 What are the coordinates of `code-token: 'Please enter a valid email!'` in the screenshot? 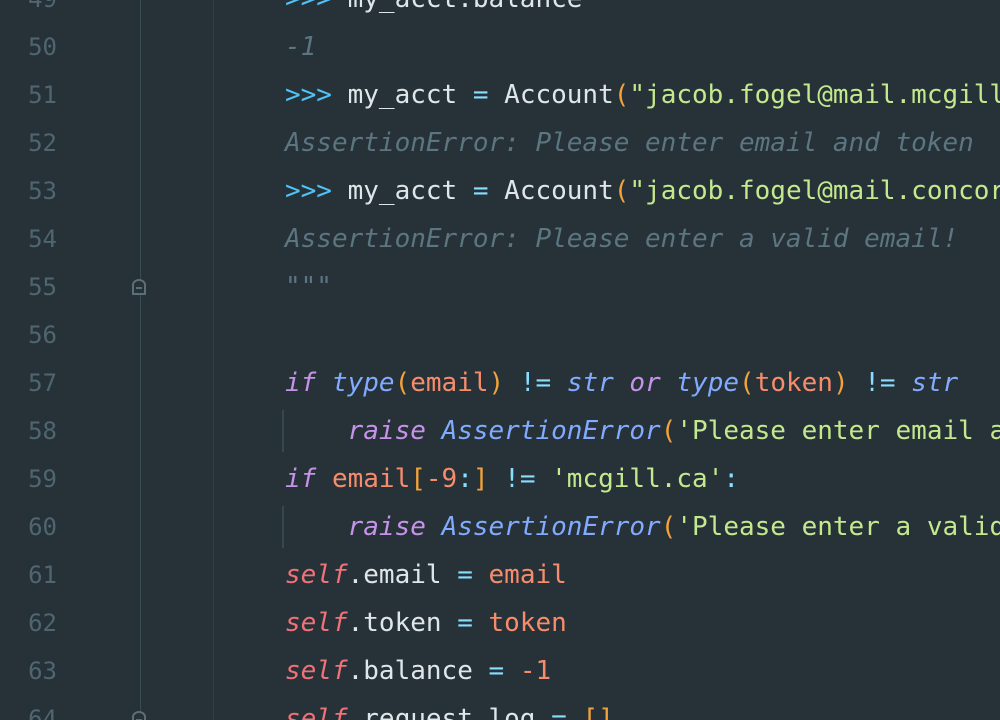 It's located at (838, 527).